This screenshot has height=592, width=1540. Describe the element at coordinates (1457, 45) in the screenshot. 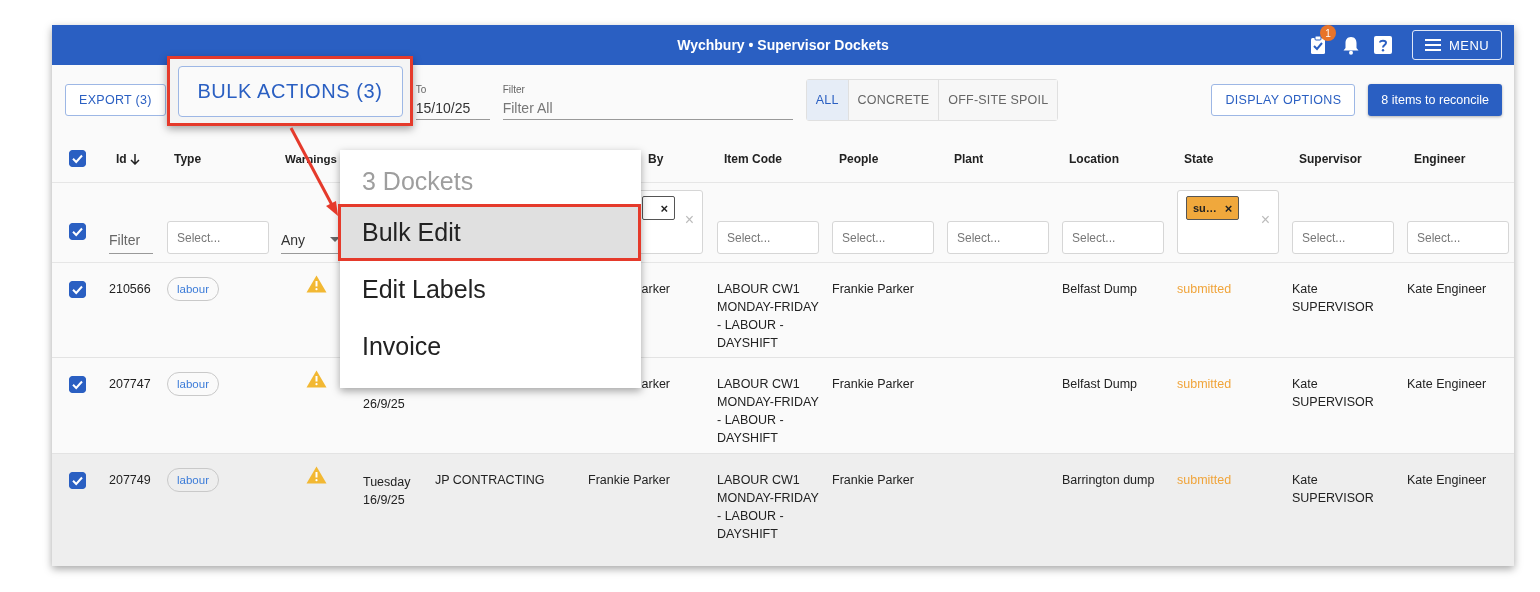

I see `menu-button: MENU` at that location.